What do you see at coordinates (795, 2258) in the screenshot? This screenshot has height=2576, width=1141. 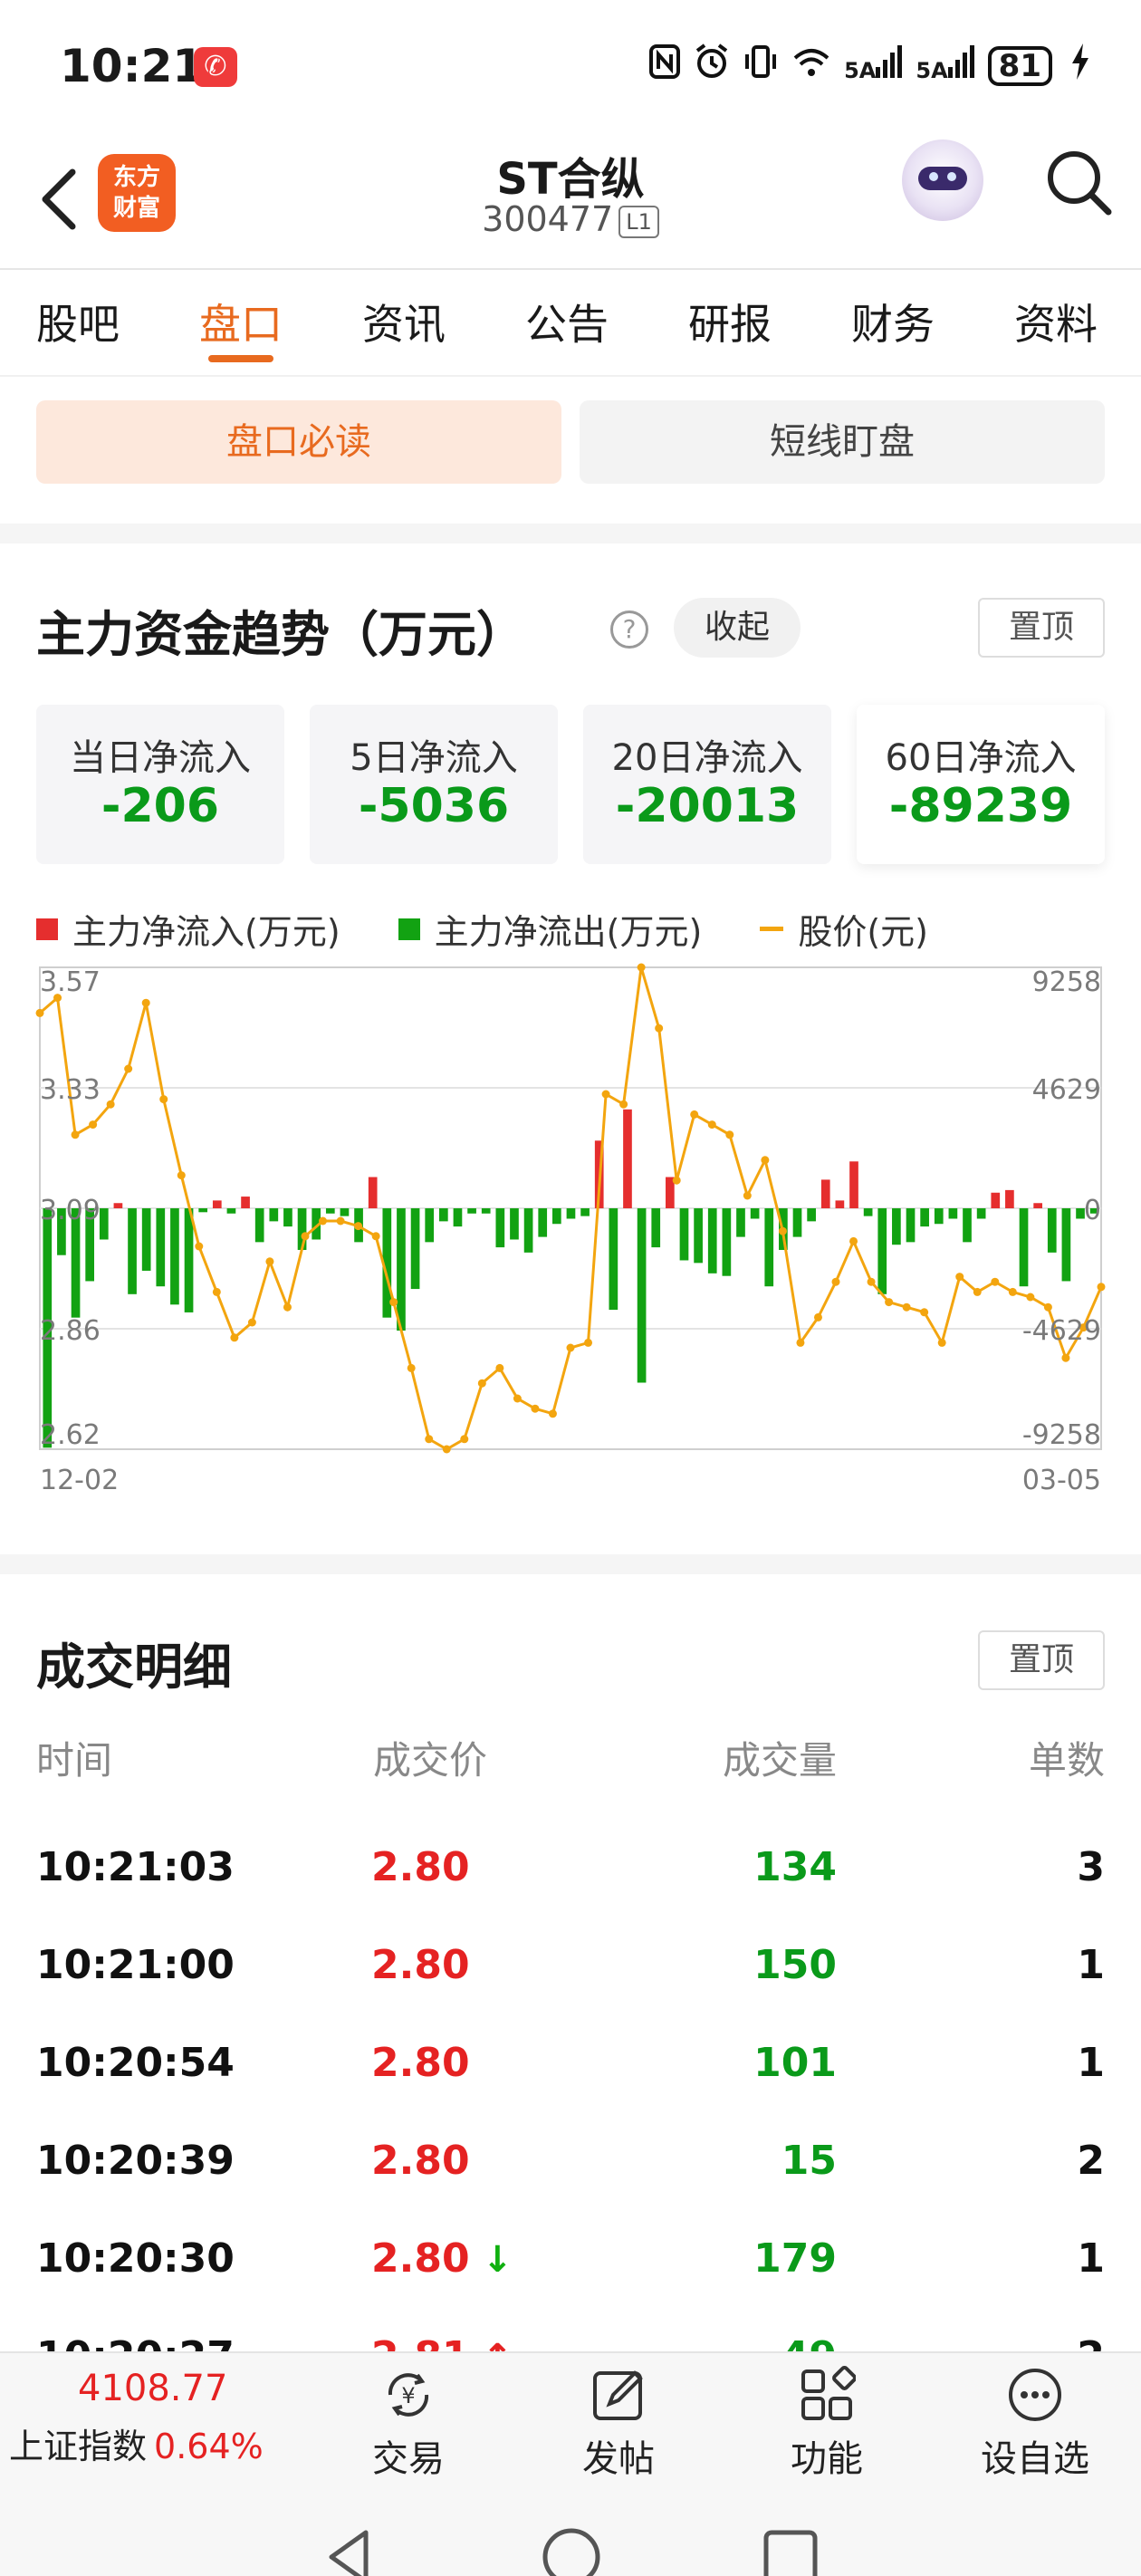 I see `trade-volume: 179` at bounding box center [795, 2258].